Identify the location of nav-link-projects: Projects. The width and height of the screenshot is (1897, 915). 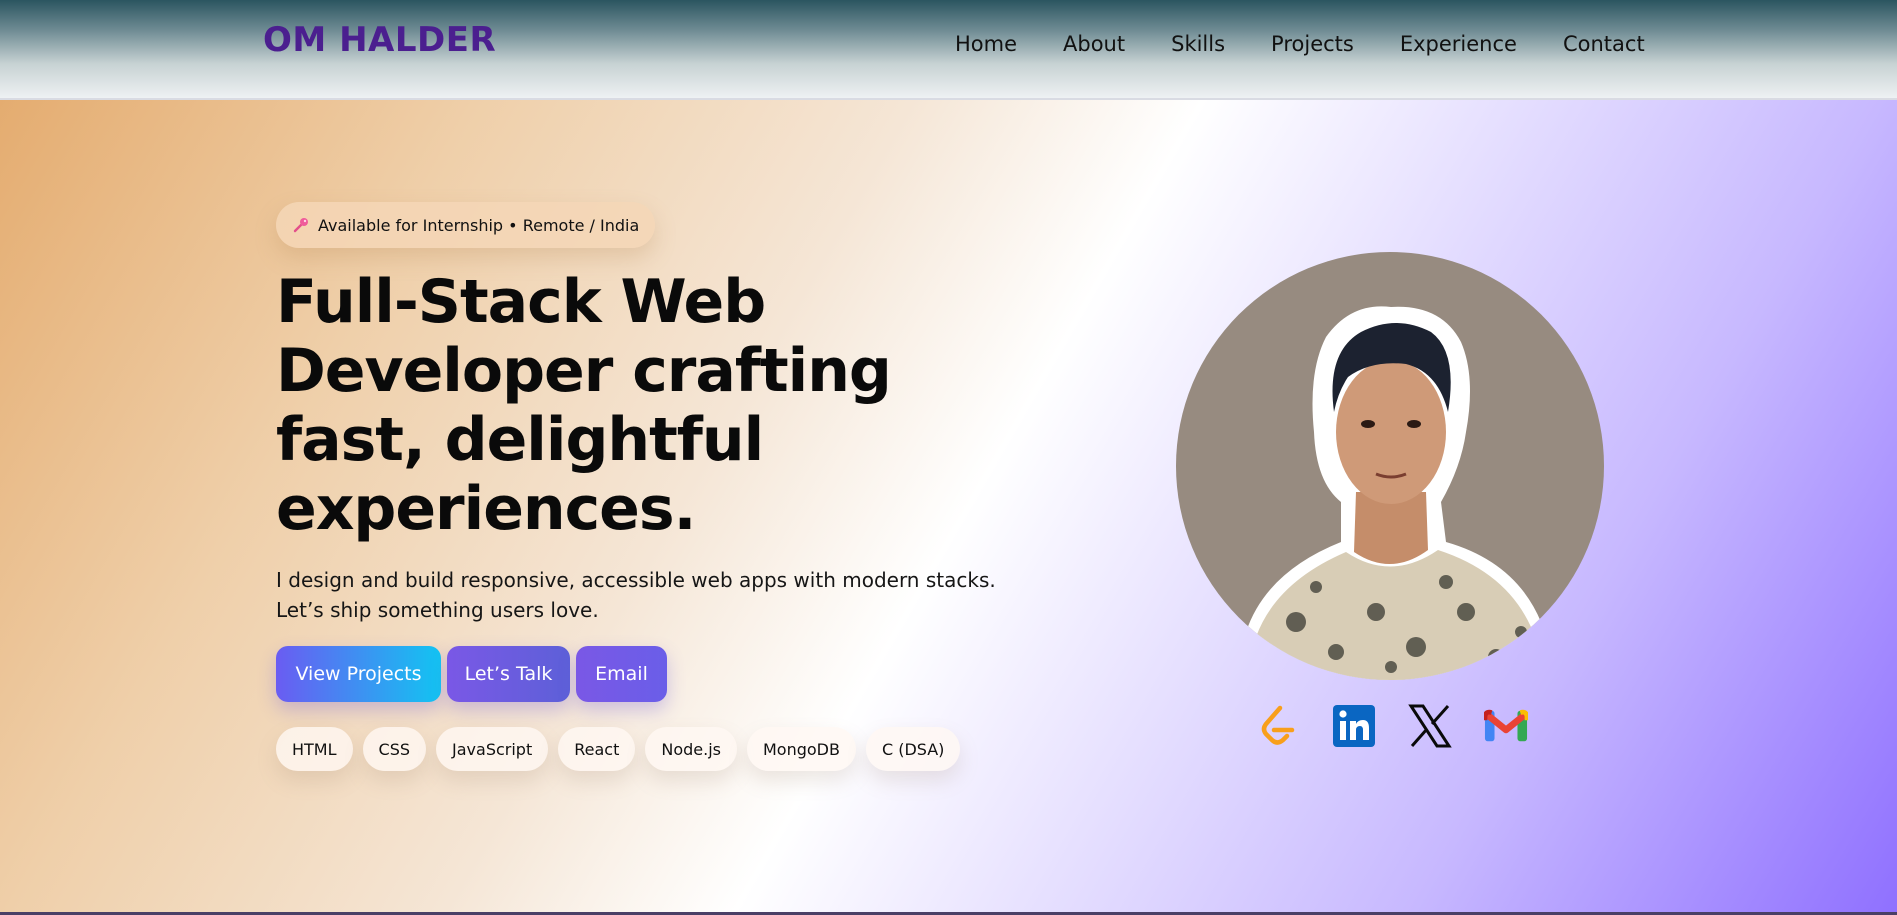
(1312, 44).